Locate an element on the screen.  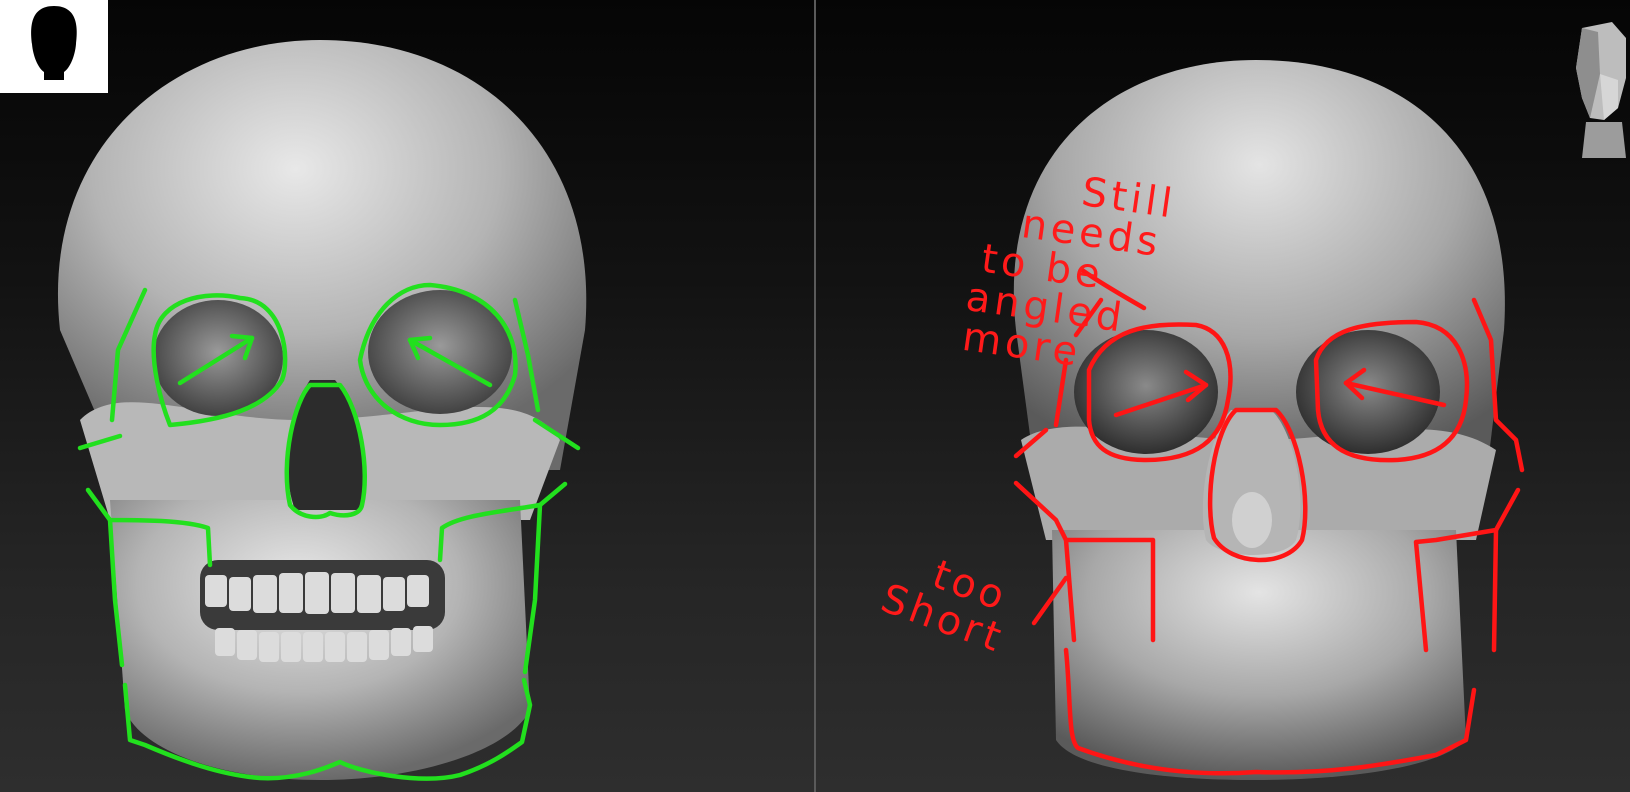
head-silhouette-icon is located at coordinates (54, 43).